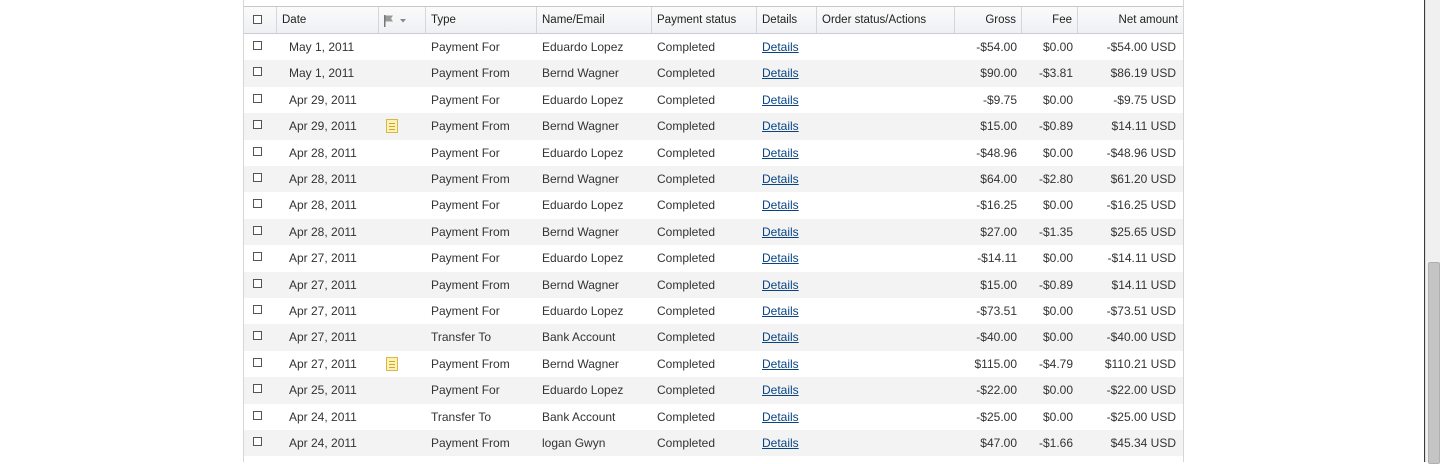 Image resolution: width=1440 pixels, height=464 pixels. What do you see at coordinates (579, 337) in the screenshot?
I see `cell-name: Bank Account` at bounding box center [579, 337].